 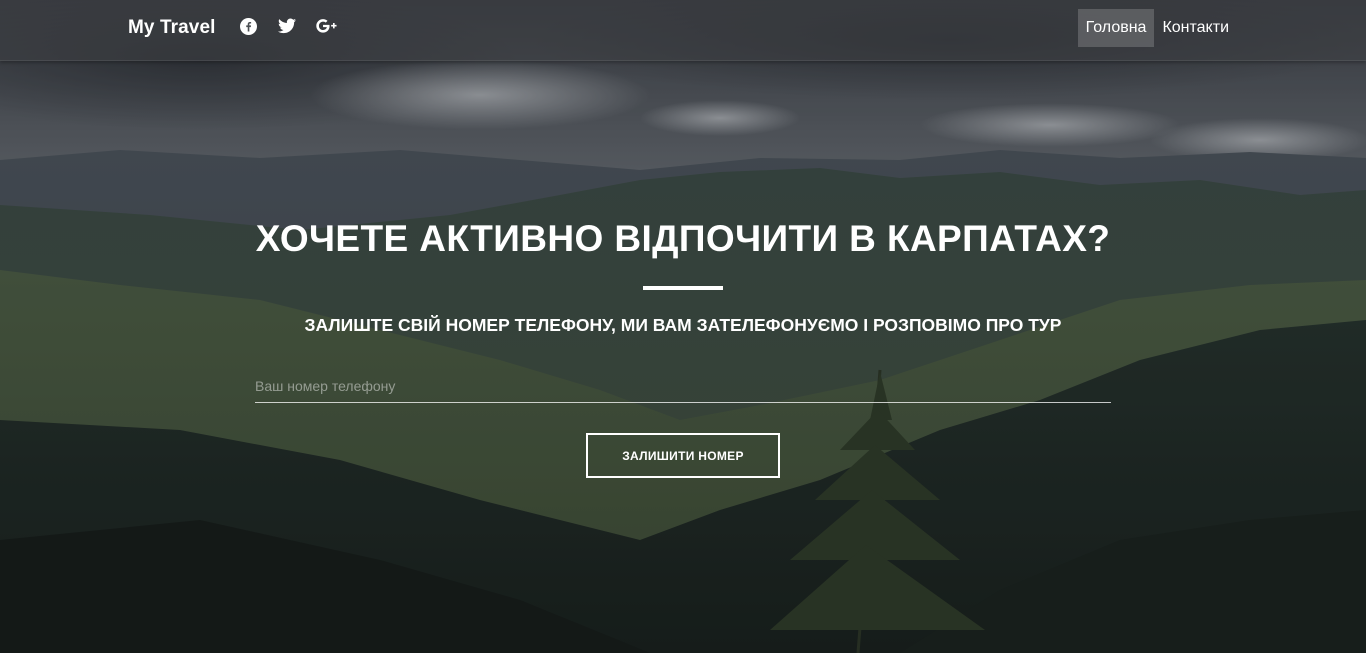 I want to click on social-links, so click(x=288, y=27).